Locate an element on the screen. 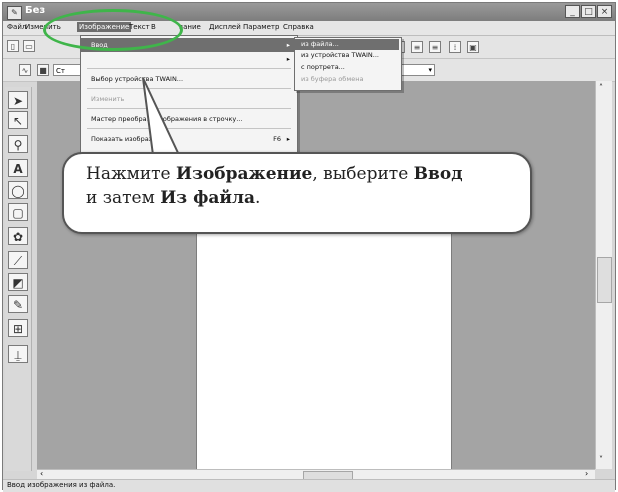 This screenshot has height=492, width=618. menu-item-modify: Изменить is located at coordinates (188, 99).